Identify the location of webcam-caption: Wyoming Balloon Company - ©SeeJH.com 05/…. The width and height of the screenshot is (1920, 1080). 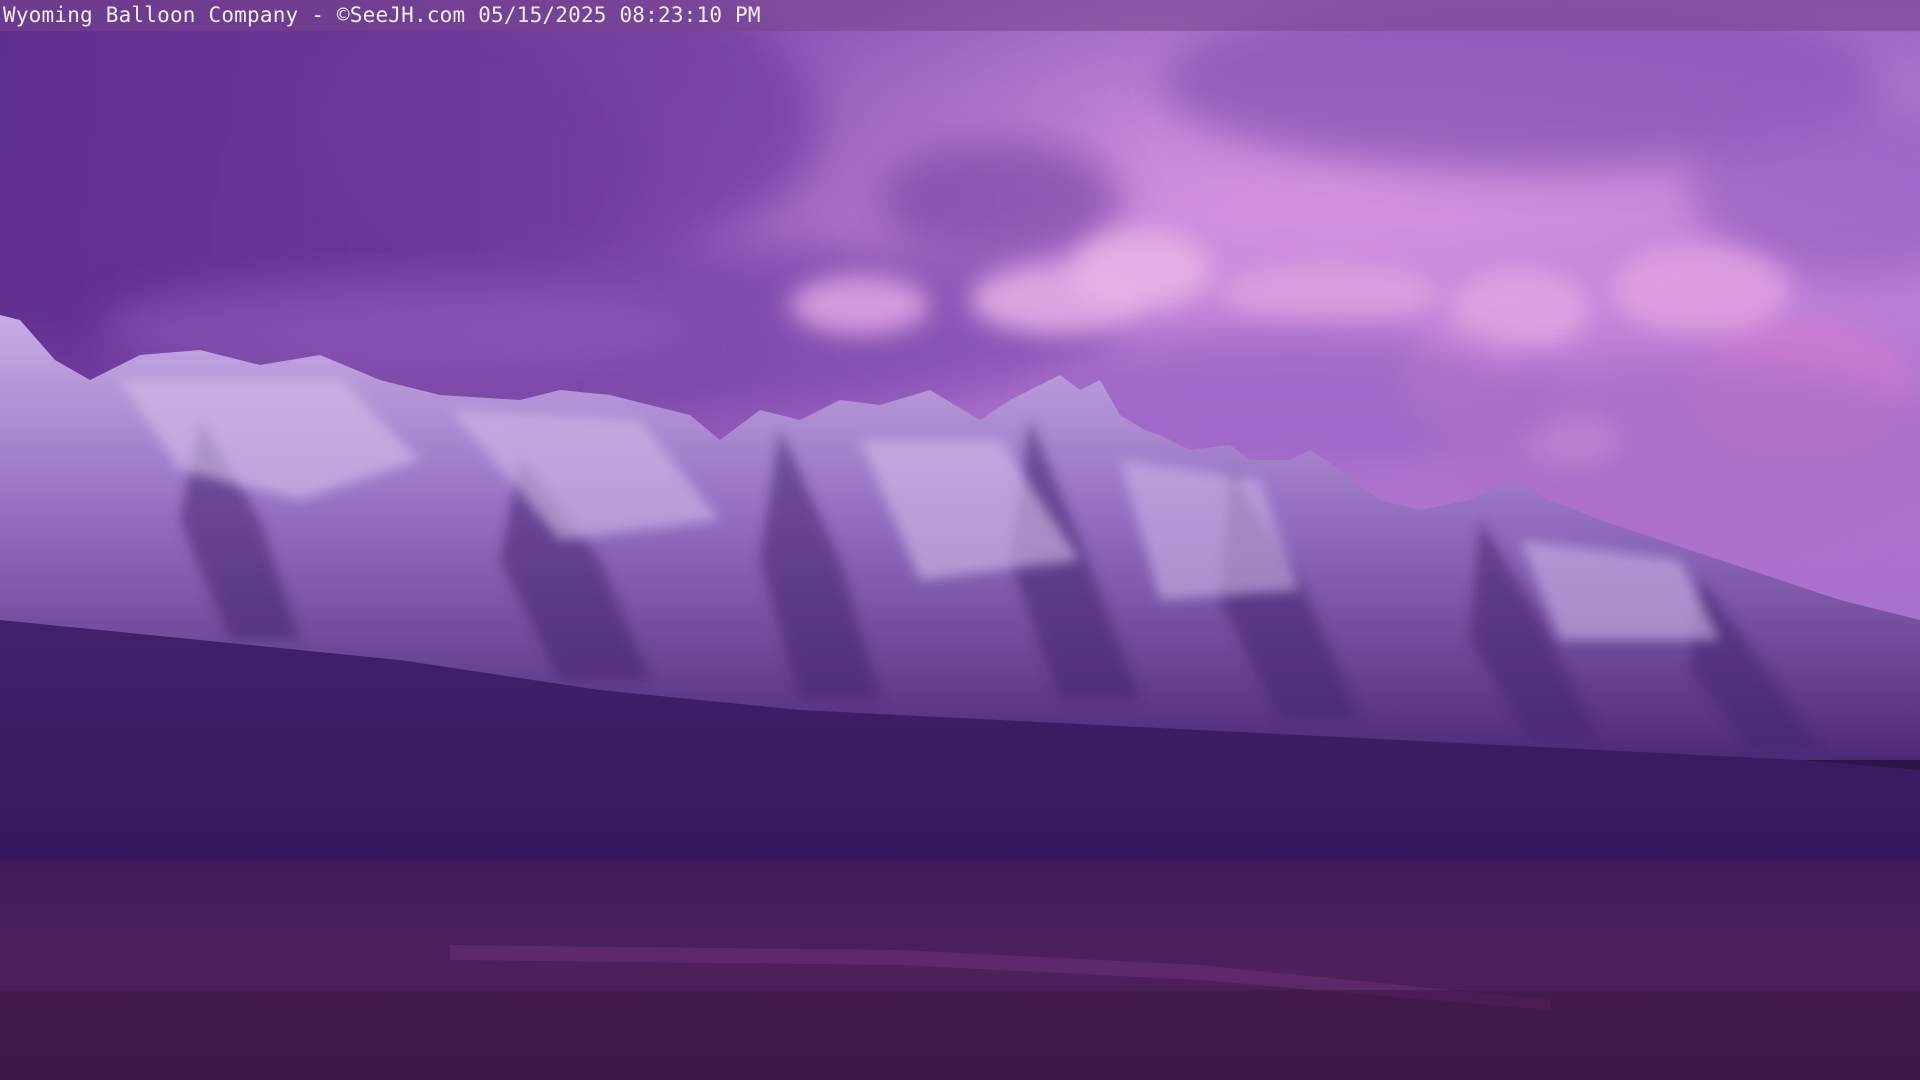
(382, 15).